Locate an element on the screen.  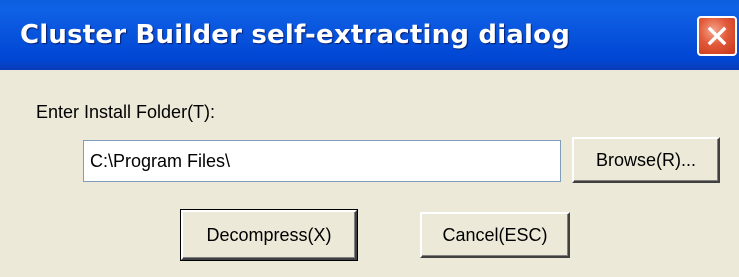
decompress-button: Decompress(X) is located at coordinates (269, 235).